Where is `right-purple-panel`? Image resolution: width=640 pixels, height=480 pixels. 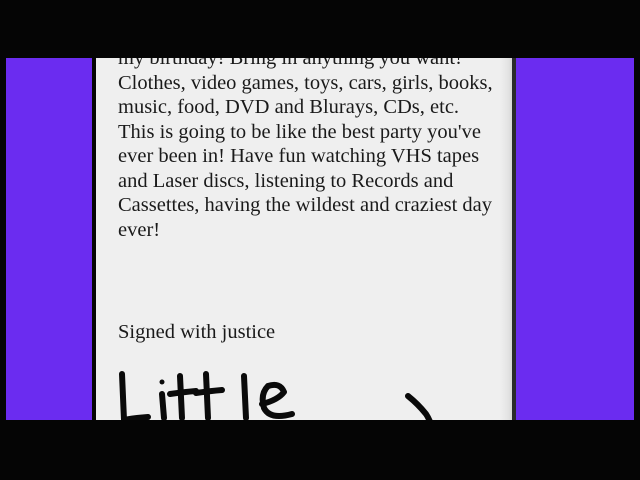
right-purple-panel is located at coordinates (574, 239).